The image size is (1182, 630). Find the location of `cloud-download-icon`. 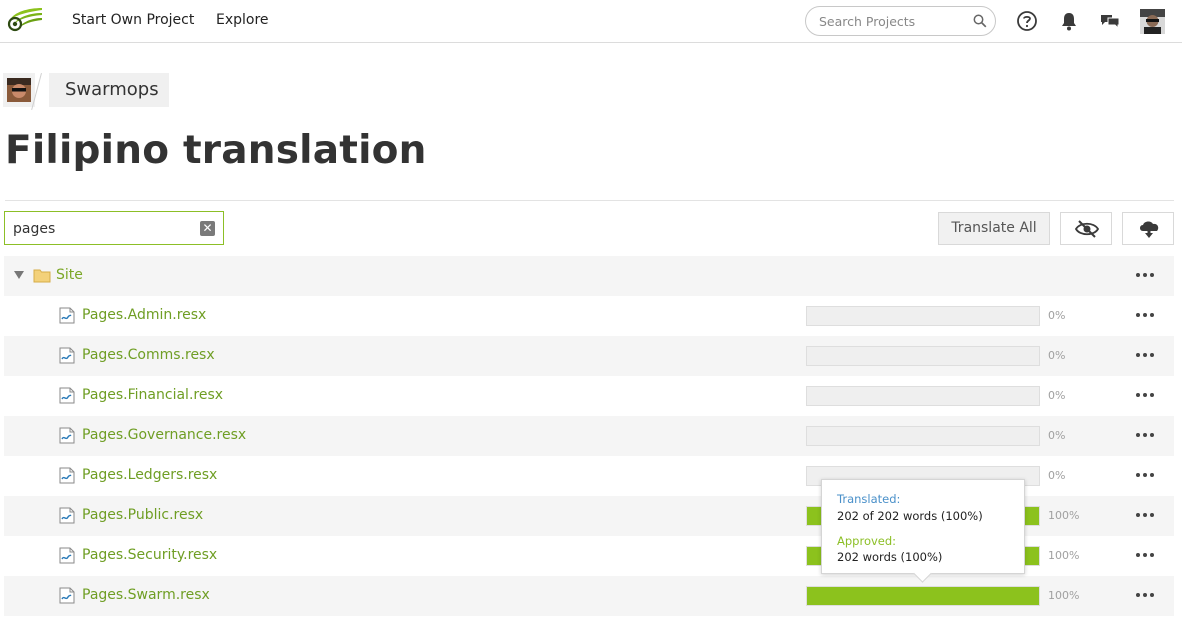

cloud-download-icon is located at coordinates (1149, 229).